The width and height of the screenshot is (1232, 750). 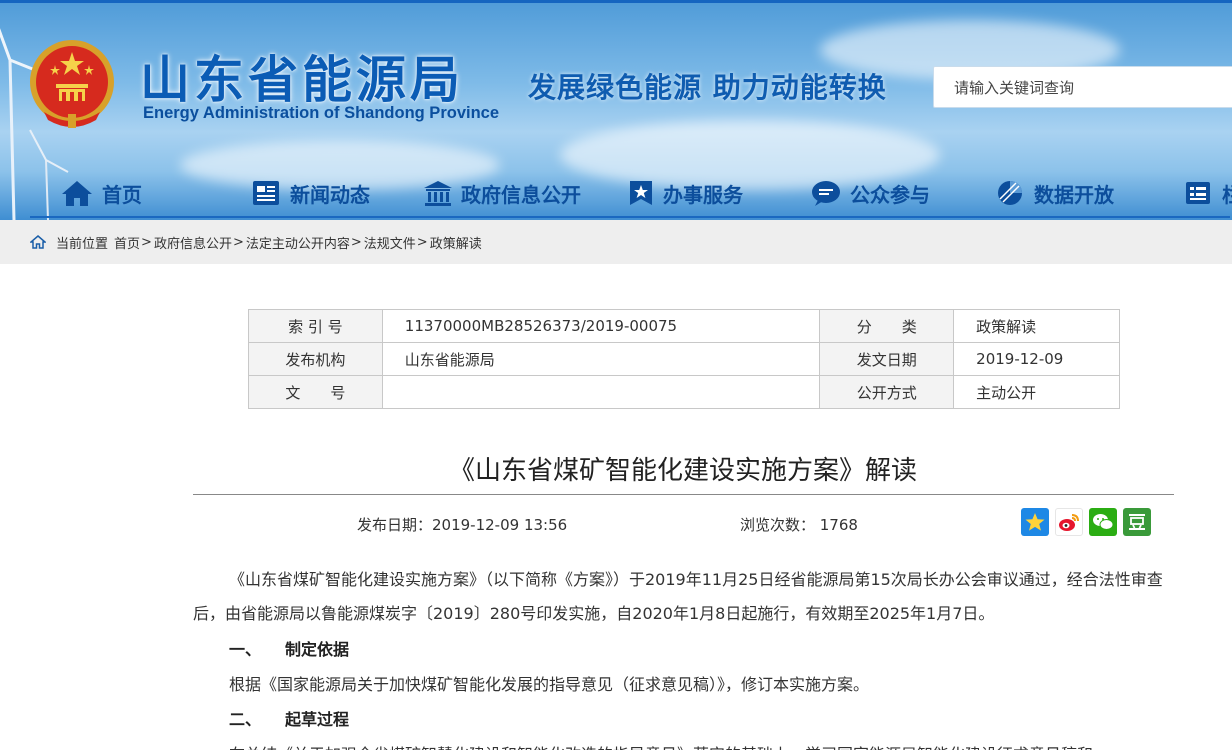 What do you see at coordinates (1036, 392) in the screenshot?
I see `disclosure-method-value: 主动公开` at bounding box center [1036, 392].